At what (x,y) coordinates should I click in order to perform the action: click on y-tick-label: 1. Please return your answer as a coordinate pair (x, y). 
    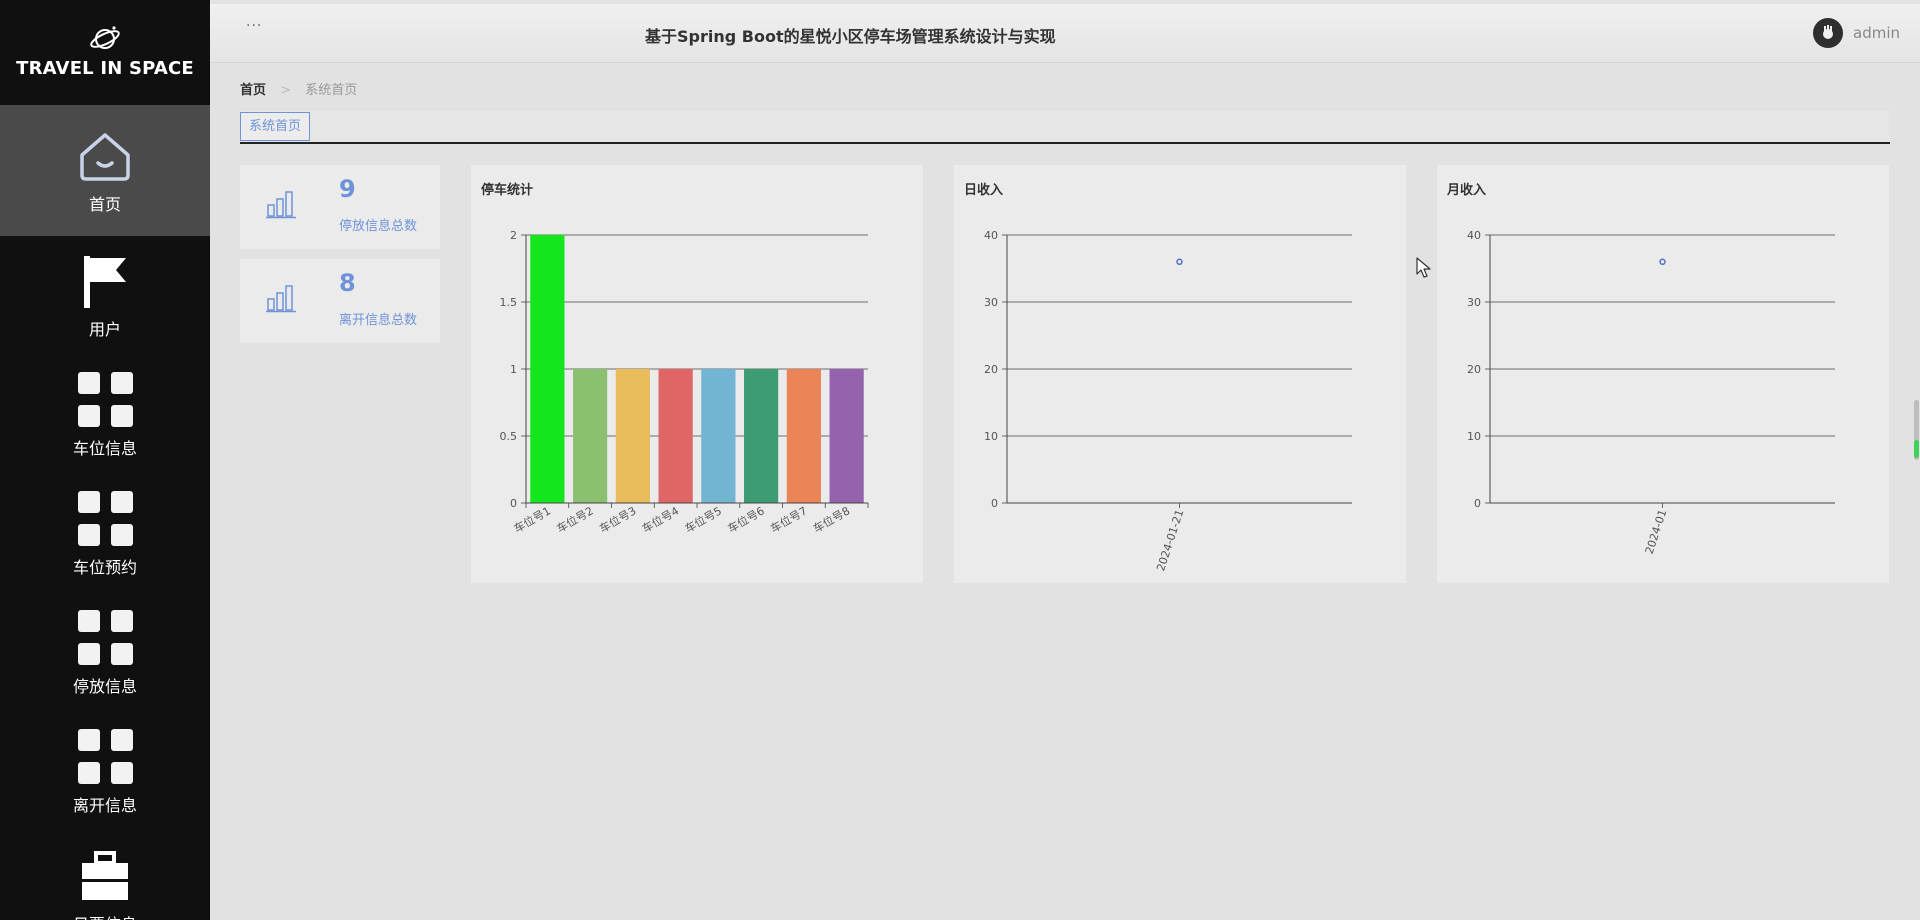
    Looking at the image, I should click on (513, 369).